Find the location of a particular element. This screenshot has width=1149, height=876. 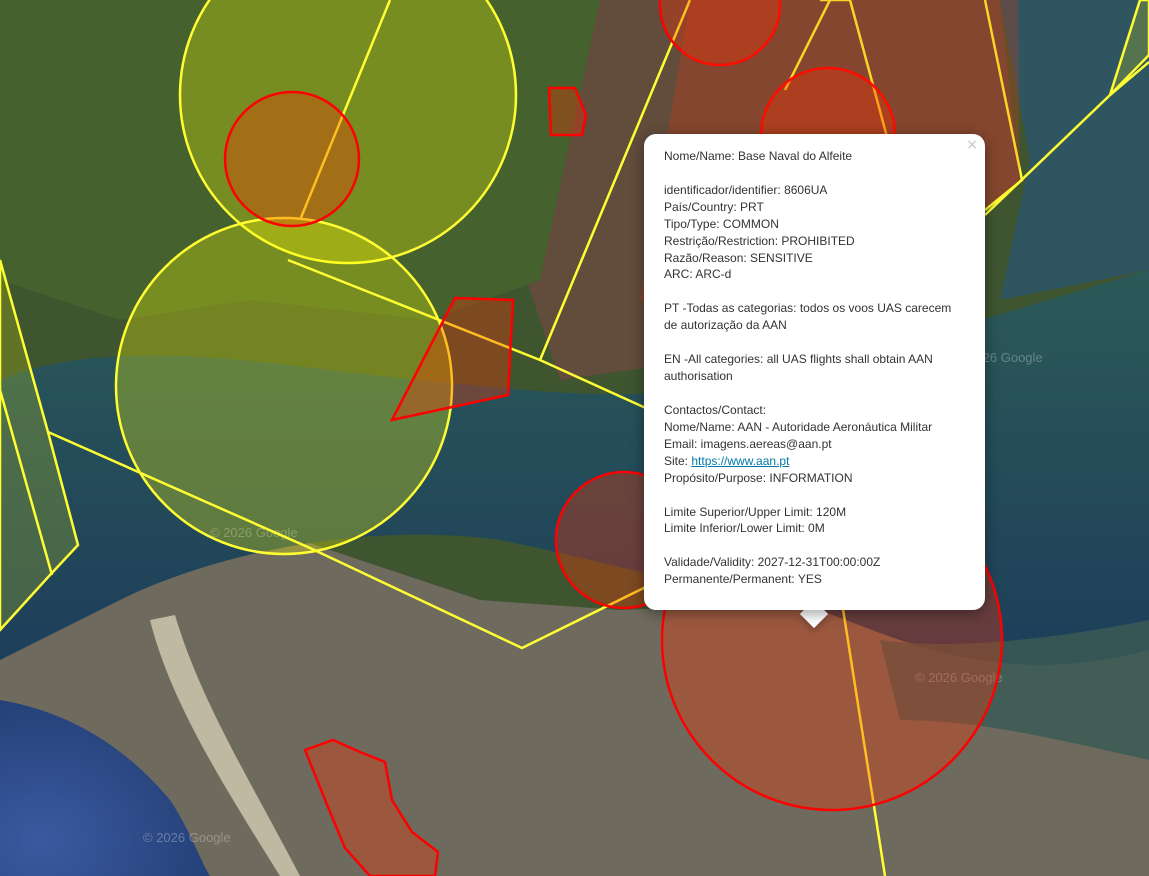

zone-country: País/Country: PRT is located at coordinates (714, 206).